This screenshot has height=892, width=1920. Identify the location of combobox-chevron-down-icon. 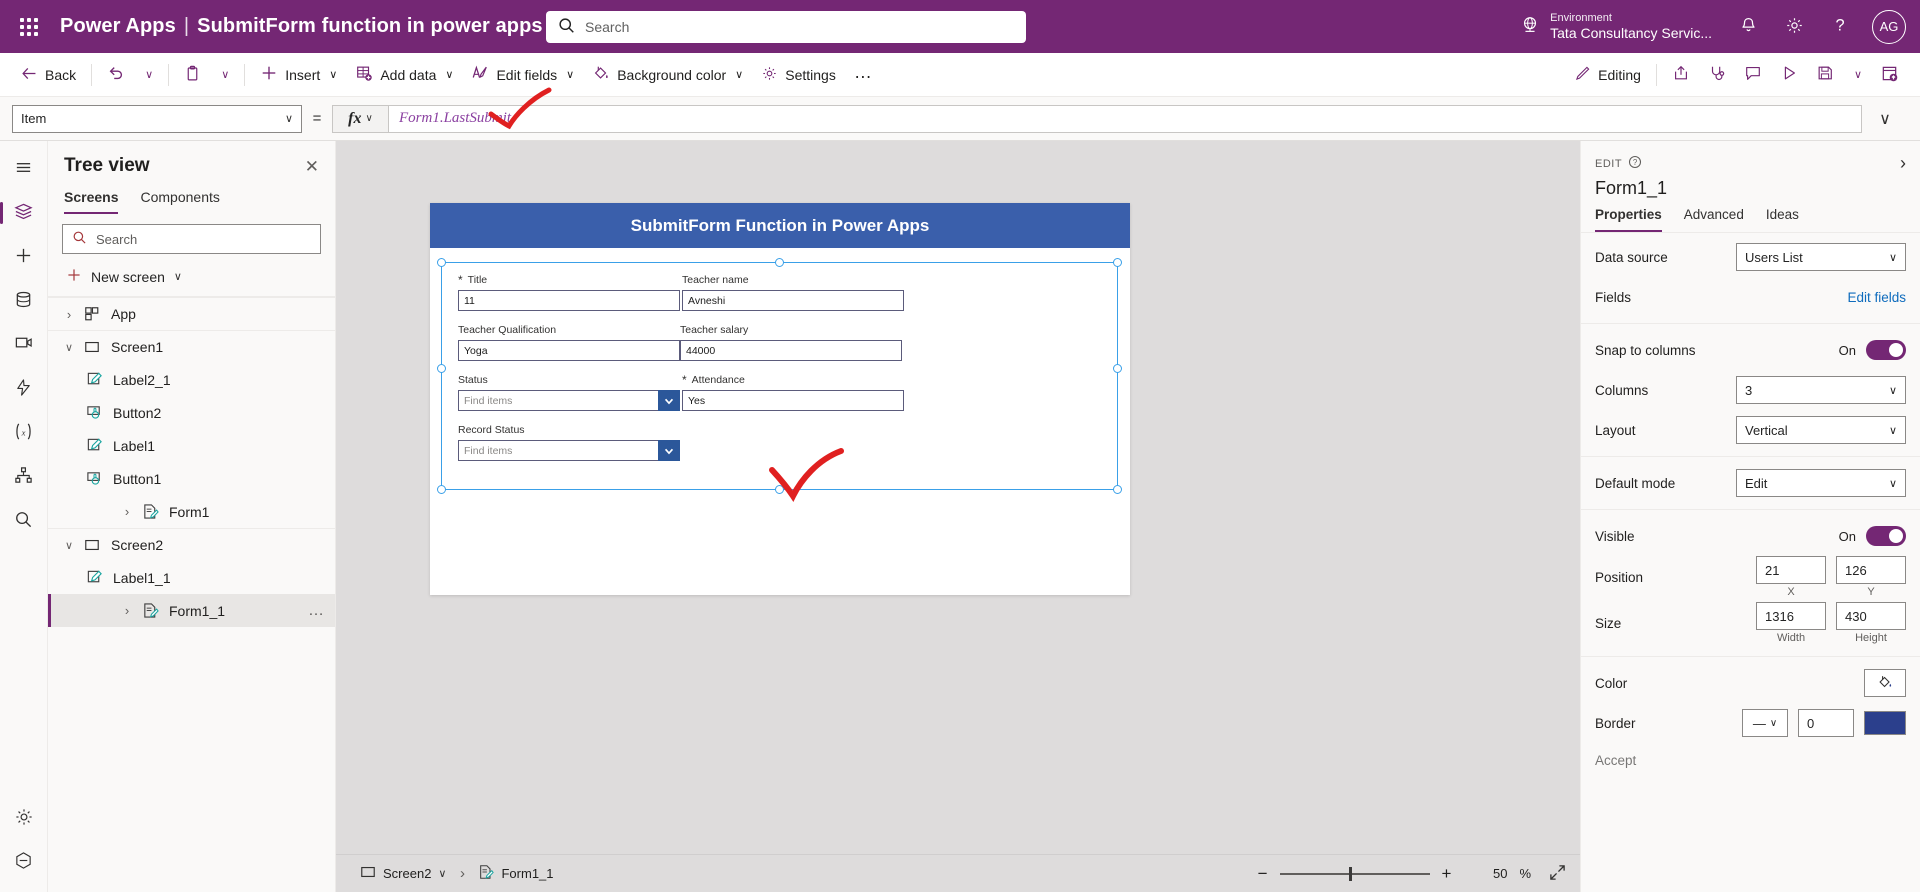
(669, 450).